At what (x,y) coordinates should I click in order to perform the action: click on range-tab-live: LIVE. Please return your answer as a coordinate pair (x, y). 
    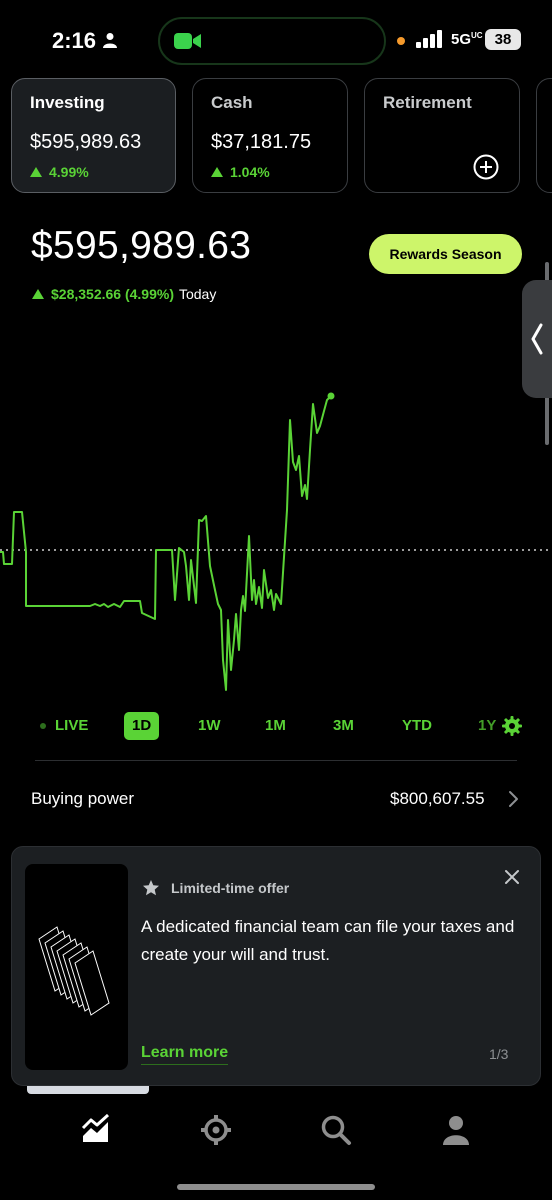
    Looking at the image, I should click on (71, 726).